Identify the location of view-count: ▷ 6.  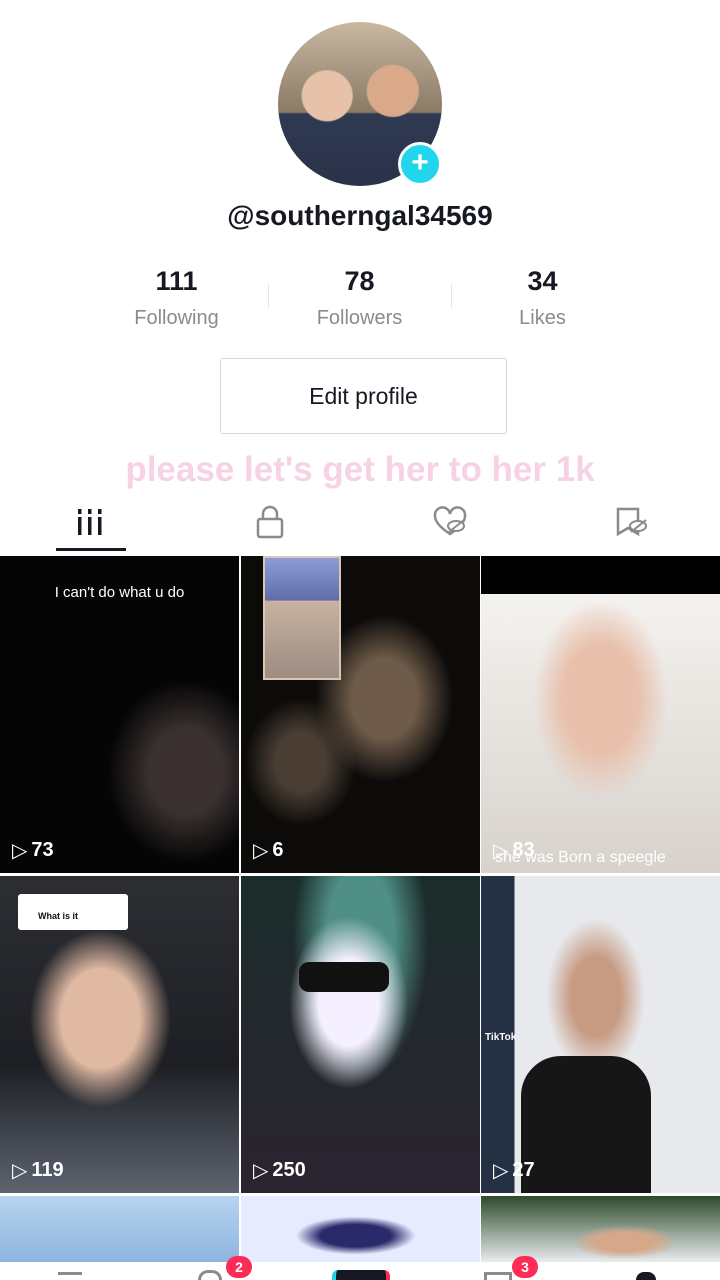
(268, 850).